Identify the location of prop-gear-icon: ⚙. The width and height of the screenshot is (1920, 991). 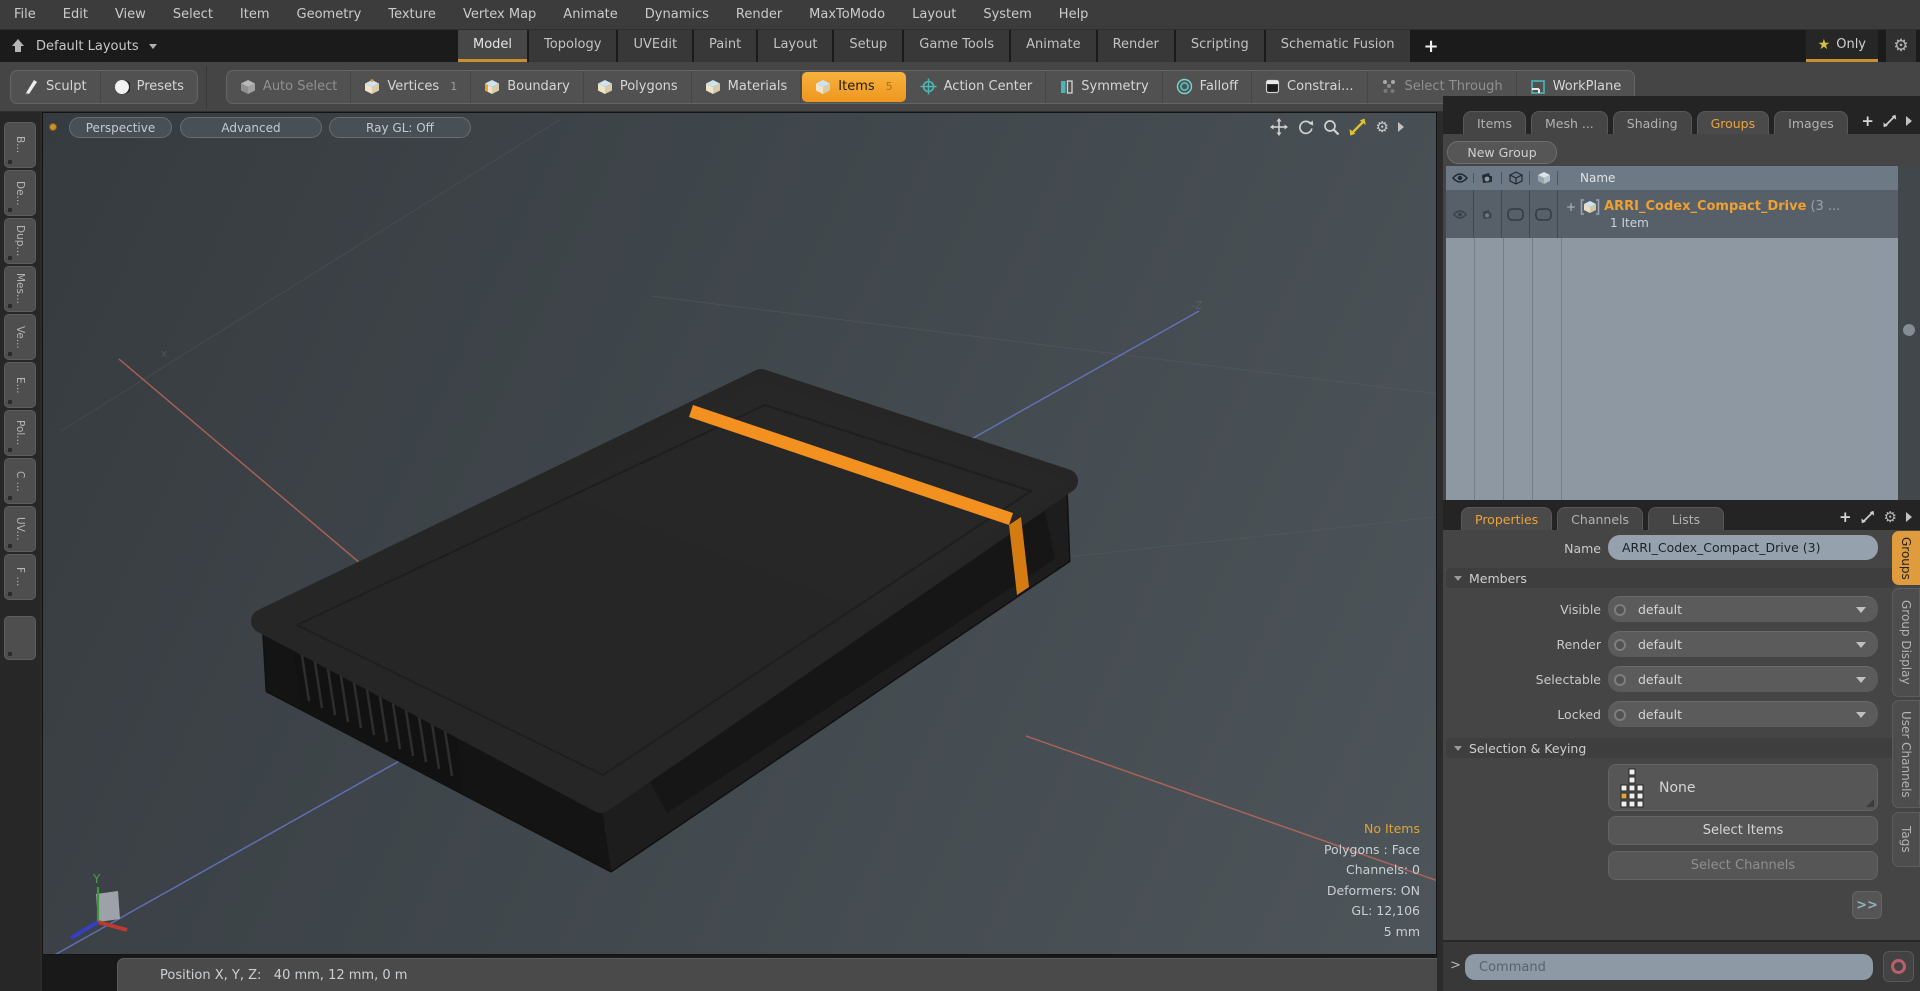
(1890, 517).